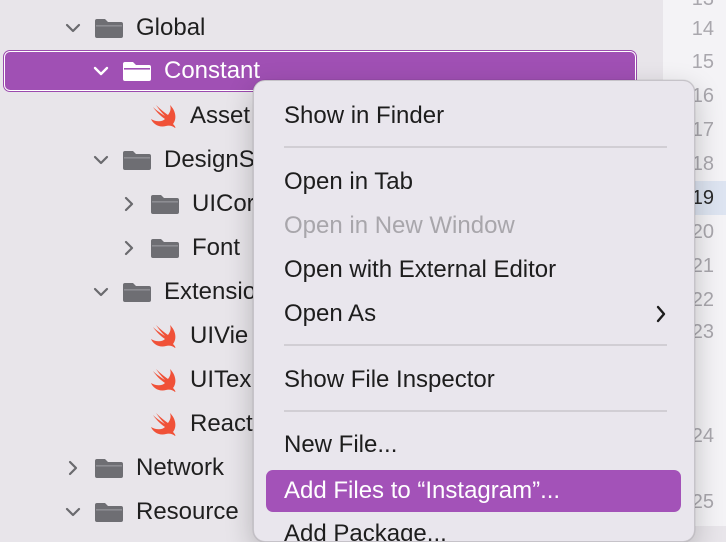  Describe the element at coordinates (702, 62) in the screenshot. I see `line-number: 15` at that location.